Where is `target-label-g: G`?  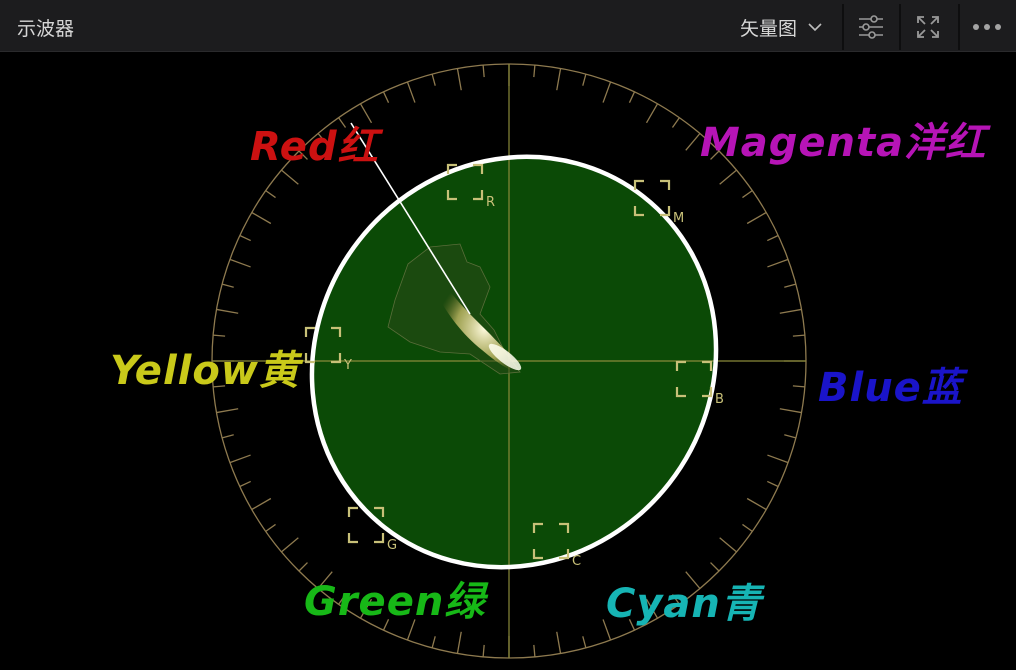
target-label-g: G is located at coordinates (392, 545).